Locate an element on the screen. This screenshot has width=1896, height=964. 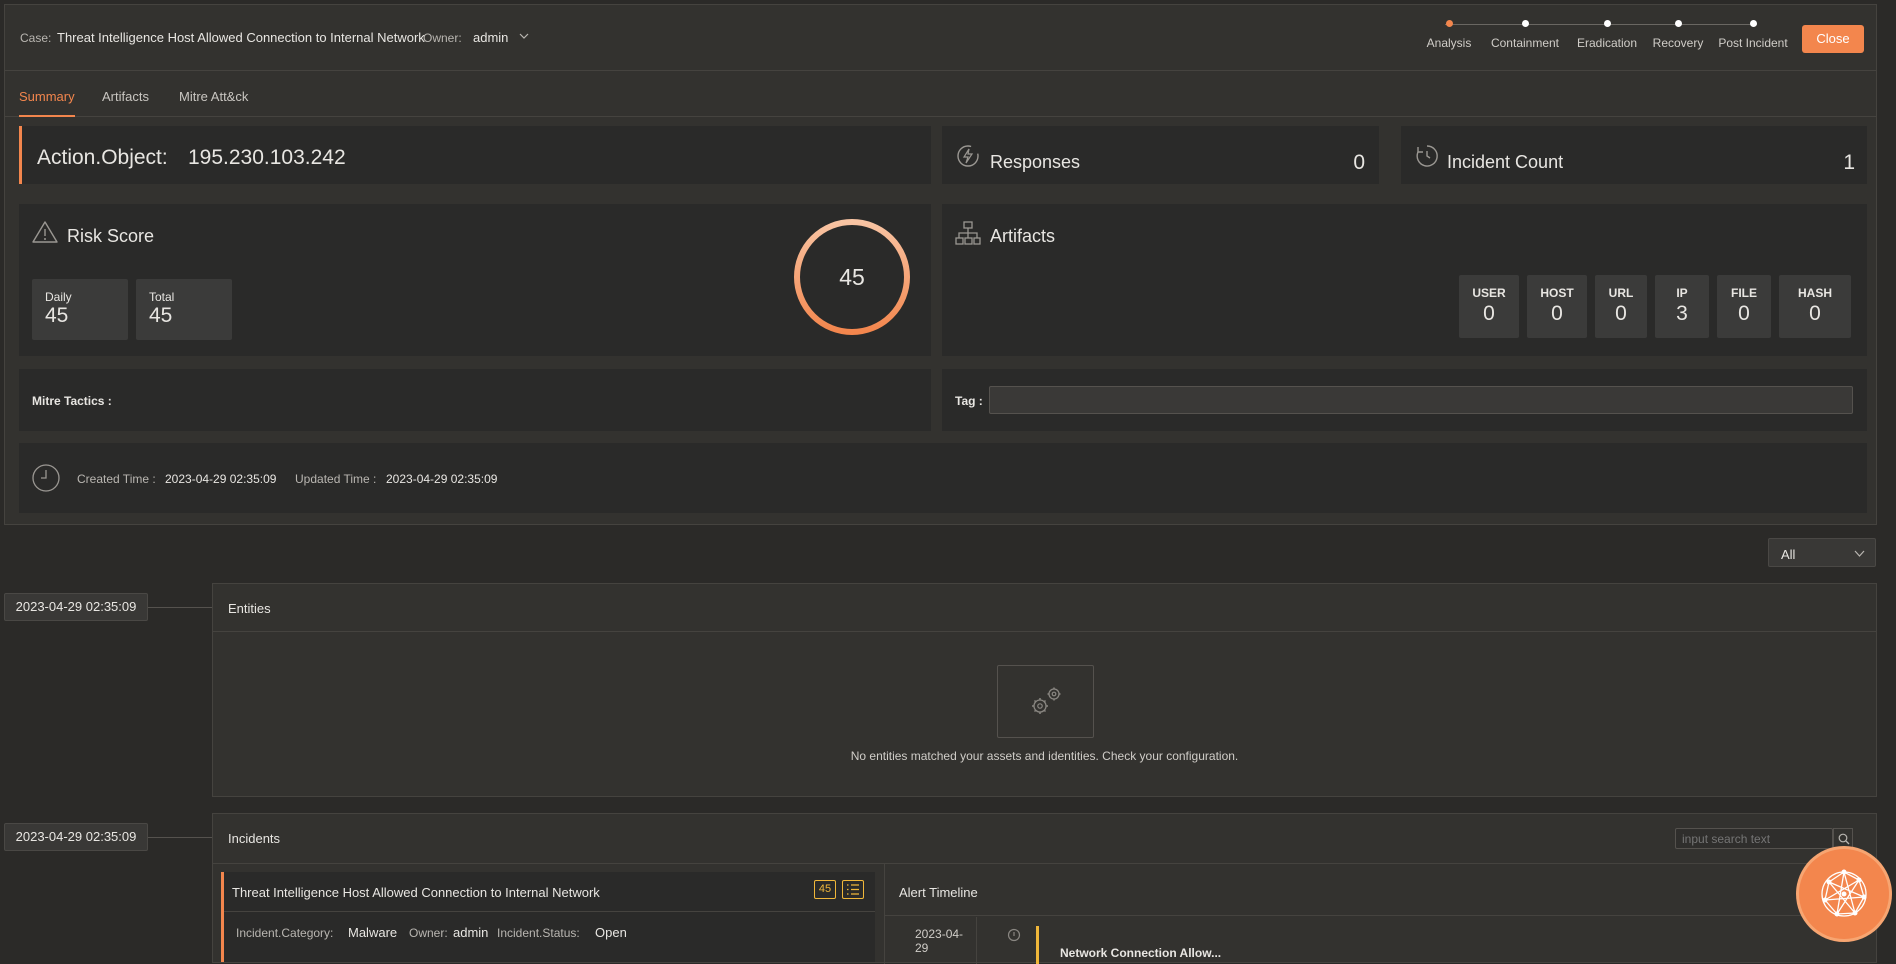
action-object-label: Action.Object: is located at coordinates (102, 157).